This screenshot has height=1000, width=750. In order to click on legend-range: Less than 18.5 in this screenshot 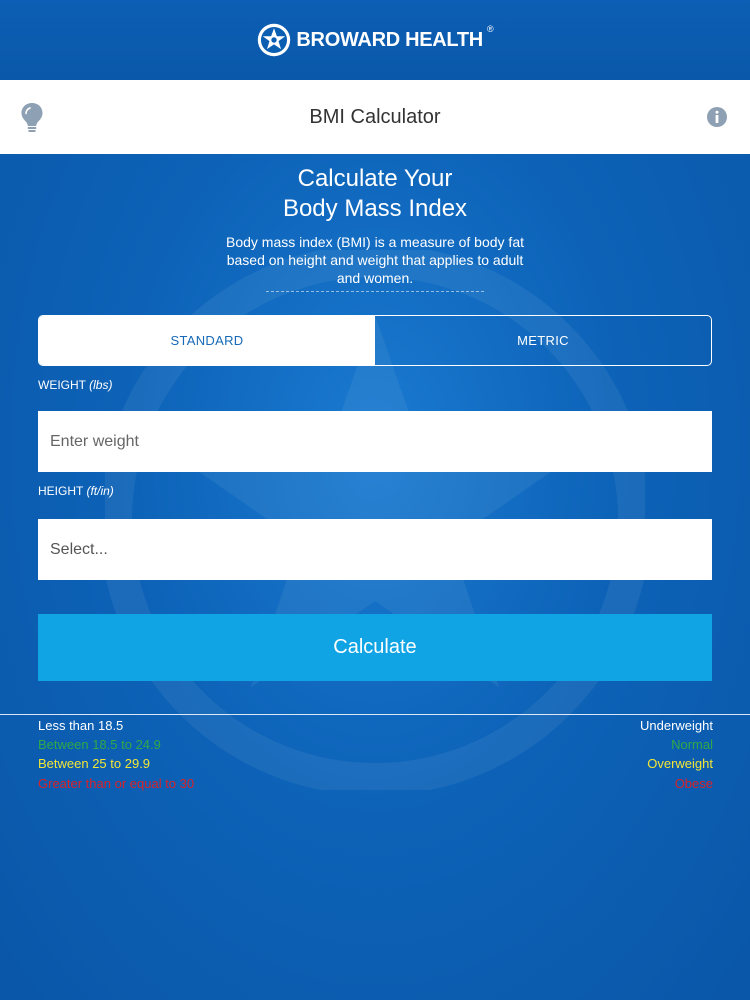, I will do `click(81, 725)`.